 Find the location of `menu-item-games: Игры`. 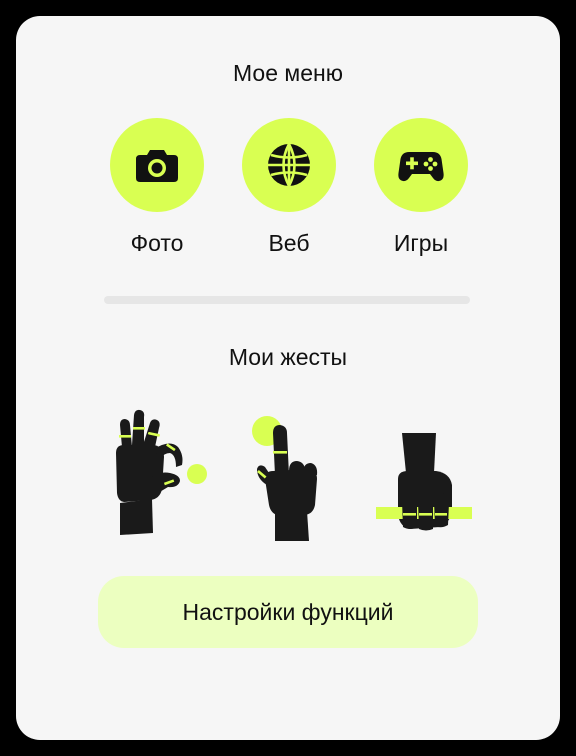

menu-item-games: Игры is located at coordinates (421, 193).